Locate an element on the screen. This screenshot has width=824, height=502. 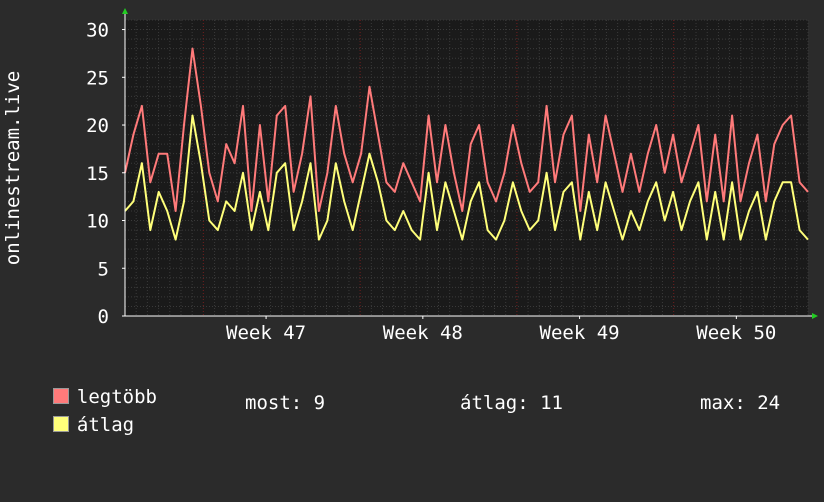
x-tick-label: Week 49 is located at coordinates (580, 333).